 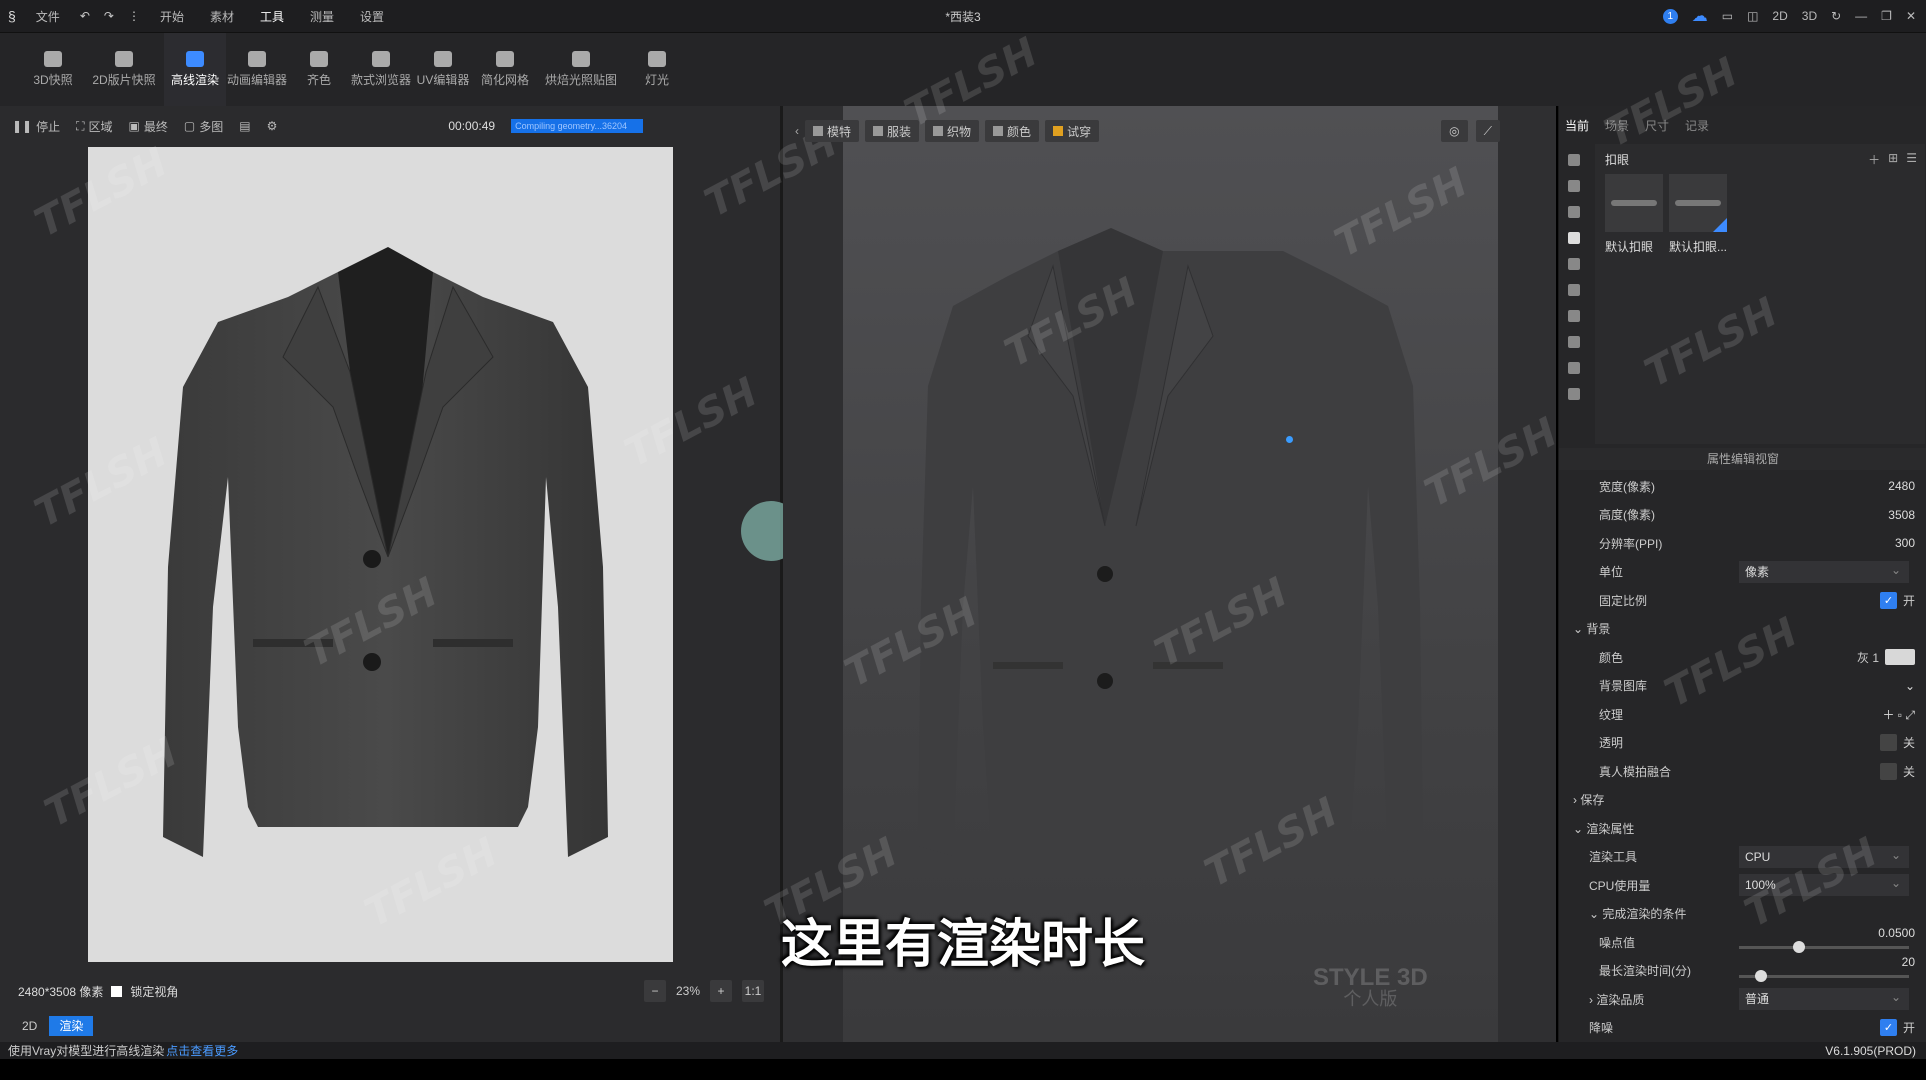 I want to click on gallery-icon: ▤, so click(x=244, y=126).